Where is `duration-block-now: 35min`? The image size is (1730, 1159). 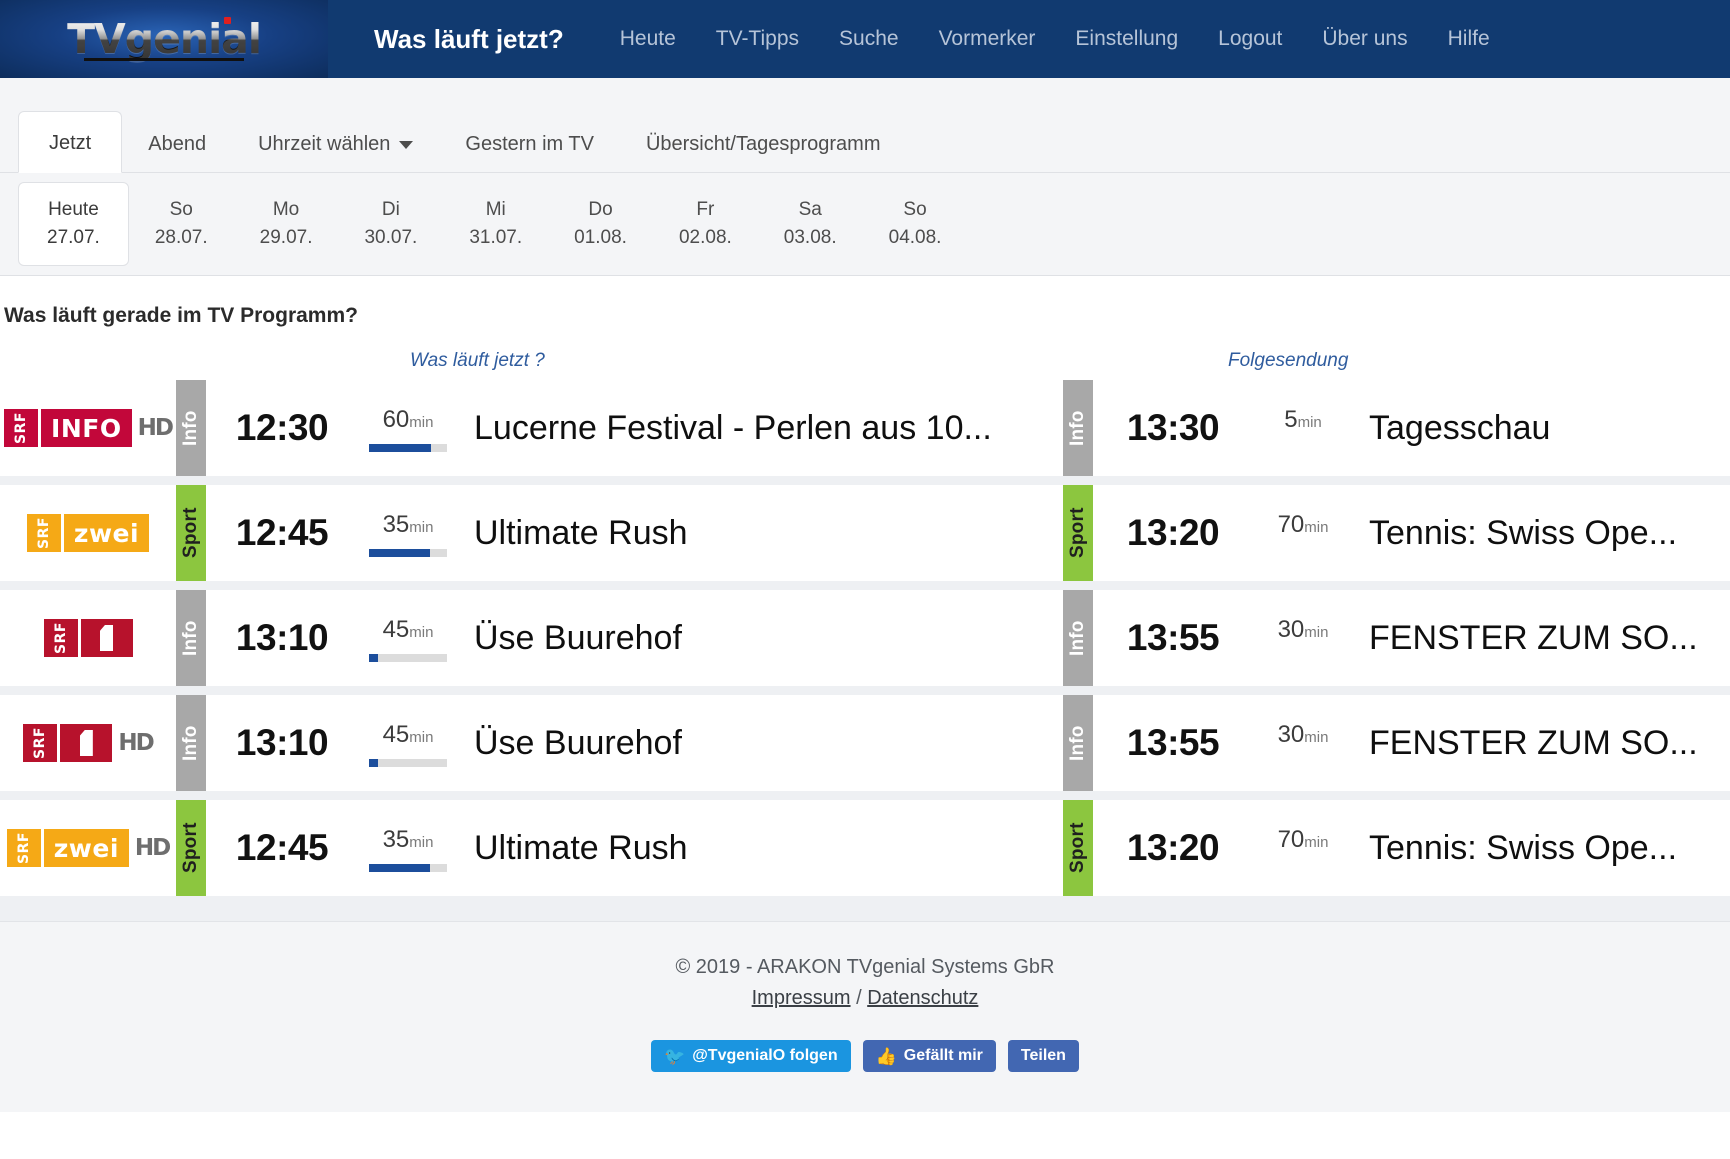
duration-block-now: 35min is located at coordinates (408, 848).